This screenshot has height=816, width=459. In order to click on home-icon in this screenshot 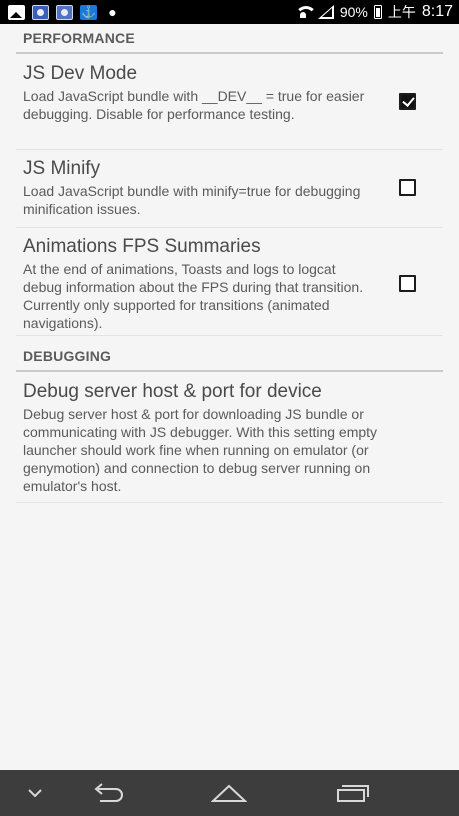, I will do `click(229, 793)`.